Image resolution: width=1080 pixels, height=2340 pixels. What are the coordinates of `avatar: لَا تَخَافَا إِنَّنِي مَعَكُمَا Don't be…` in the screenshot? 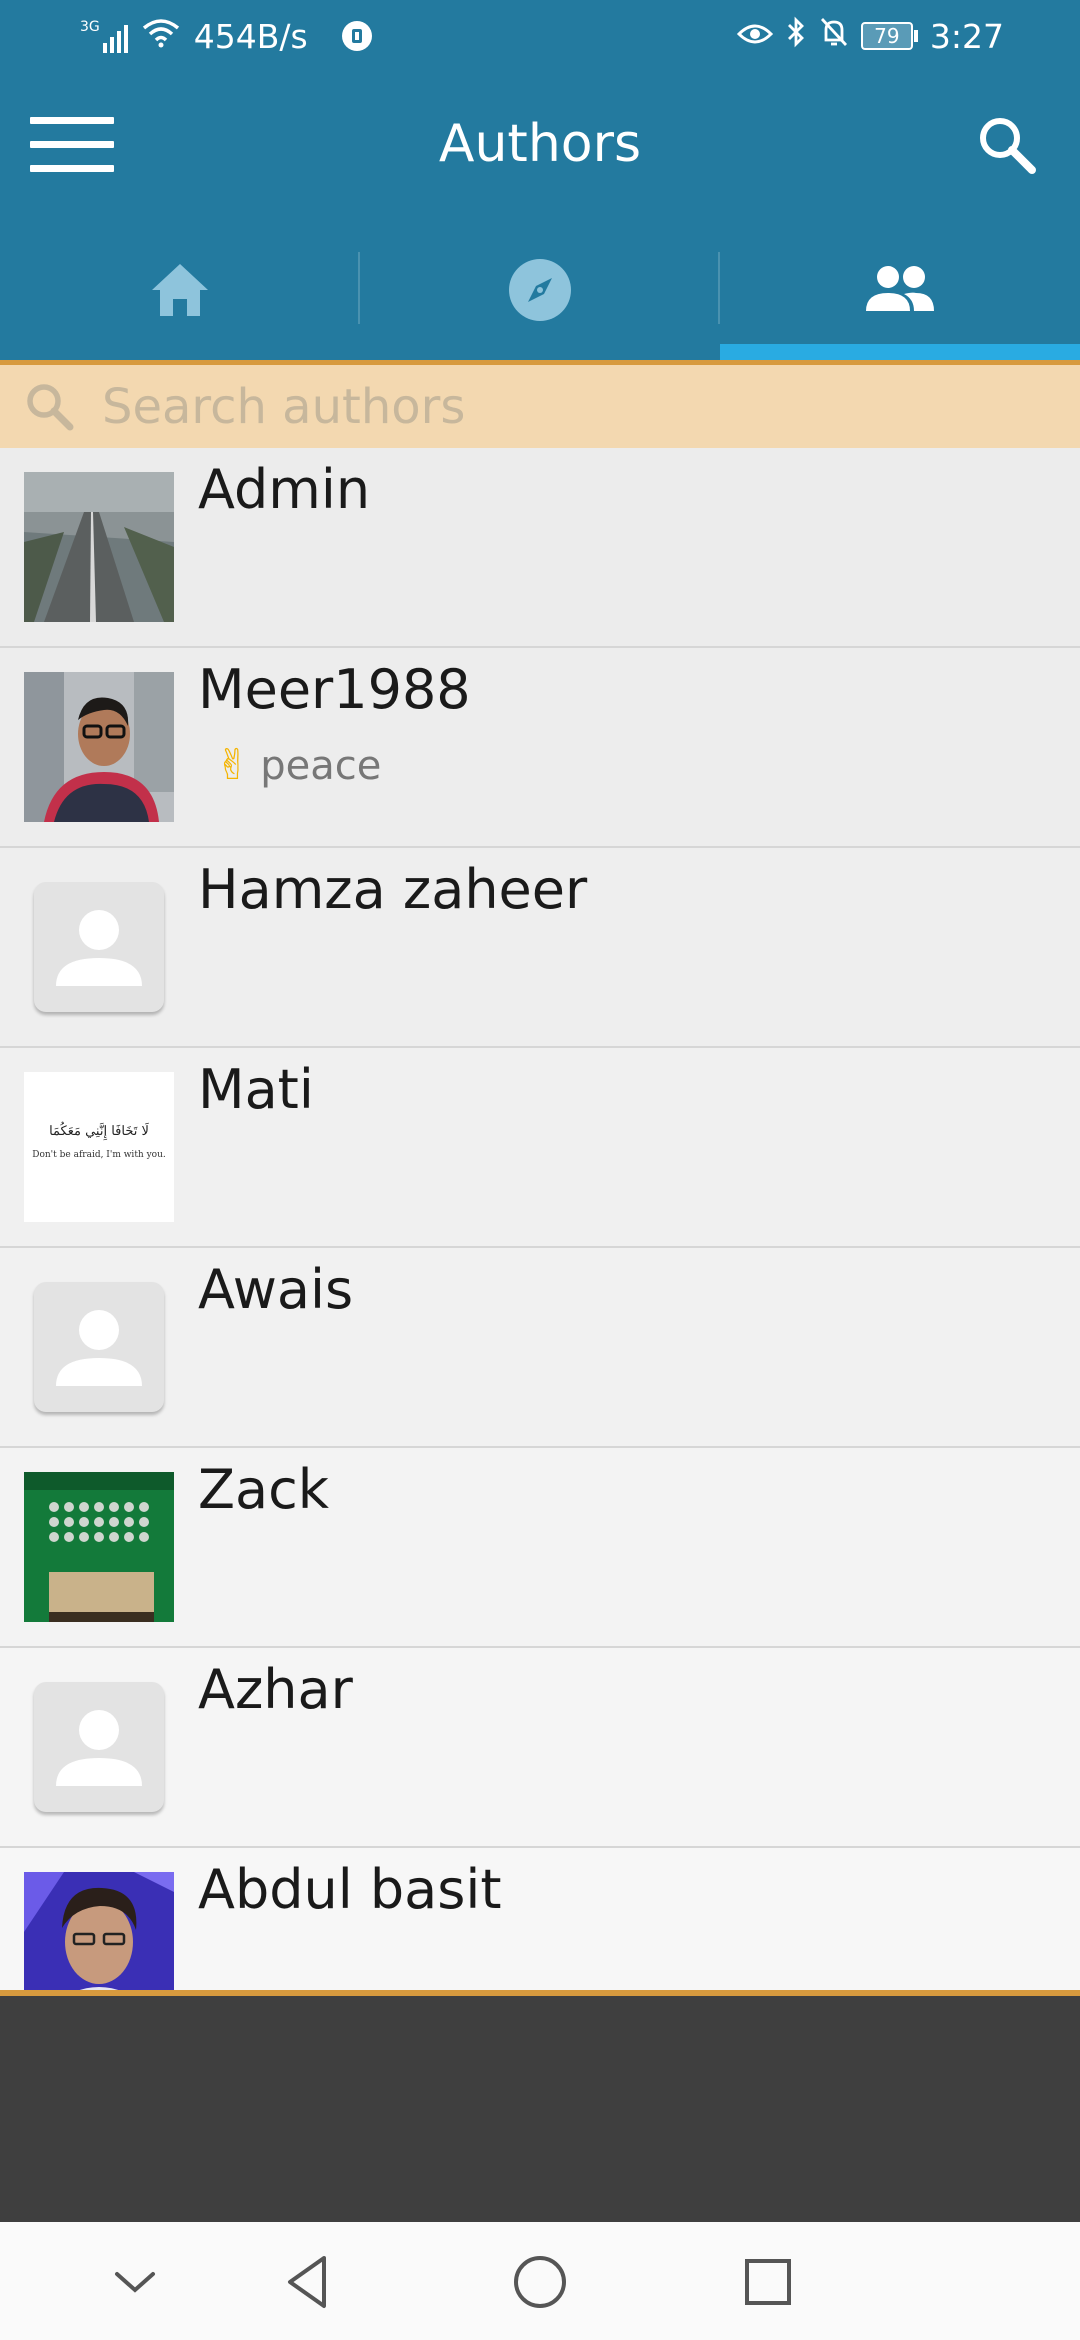 It's located at (99, 1147).